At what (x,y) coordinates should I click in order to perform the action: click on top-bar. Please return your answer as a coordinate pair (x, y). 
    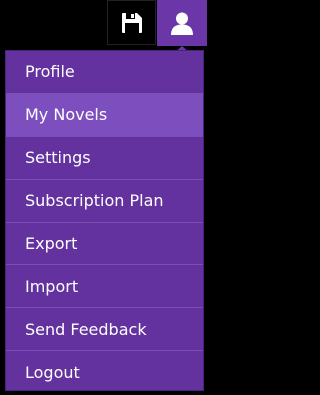
    Looking at the image, I should click on (103, 23).